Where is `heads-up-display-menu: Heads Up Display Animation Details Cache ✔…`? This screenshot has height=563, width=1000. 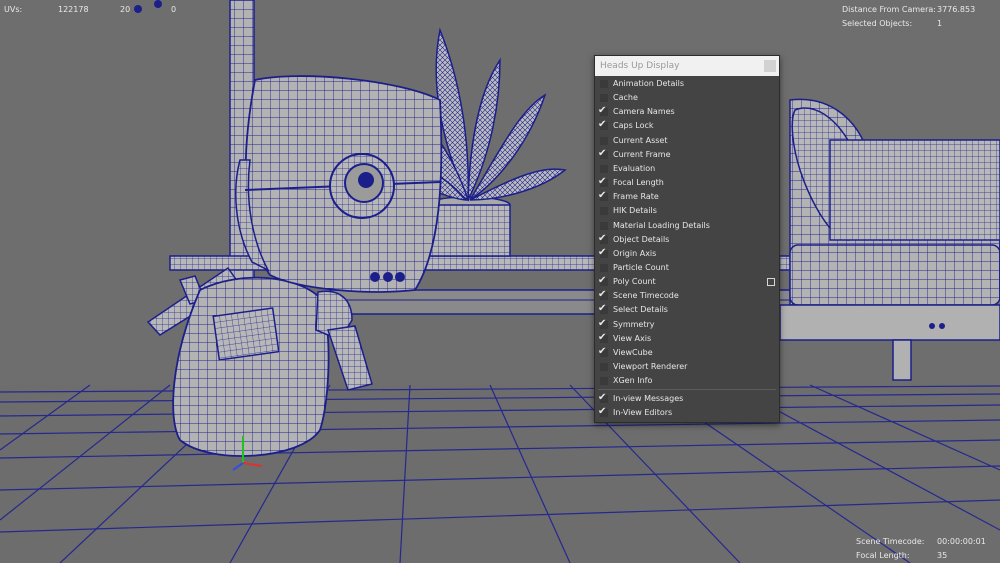 heads-up-display-menu: Heads Up Display Animation Details Cache ✔… is located at coordinates (687, 239).